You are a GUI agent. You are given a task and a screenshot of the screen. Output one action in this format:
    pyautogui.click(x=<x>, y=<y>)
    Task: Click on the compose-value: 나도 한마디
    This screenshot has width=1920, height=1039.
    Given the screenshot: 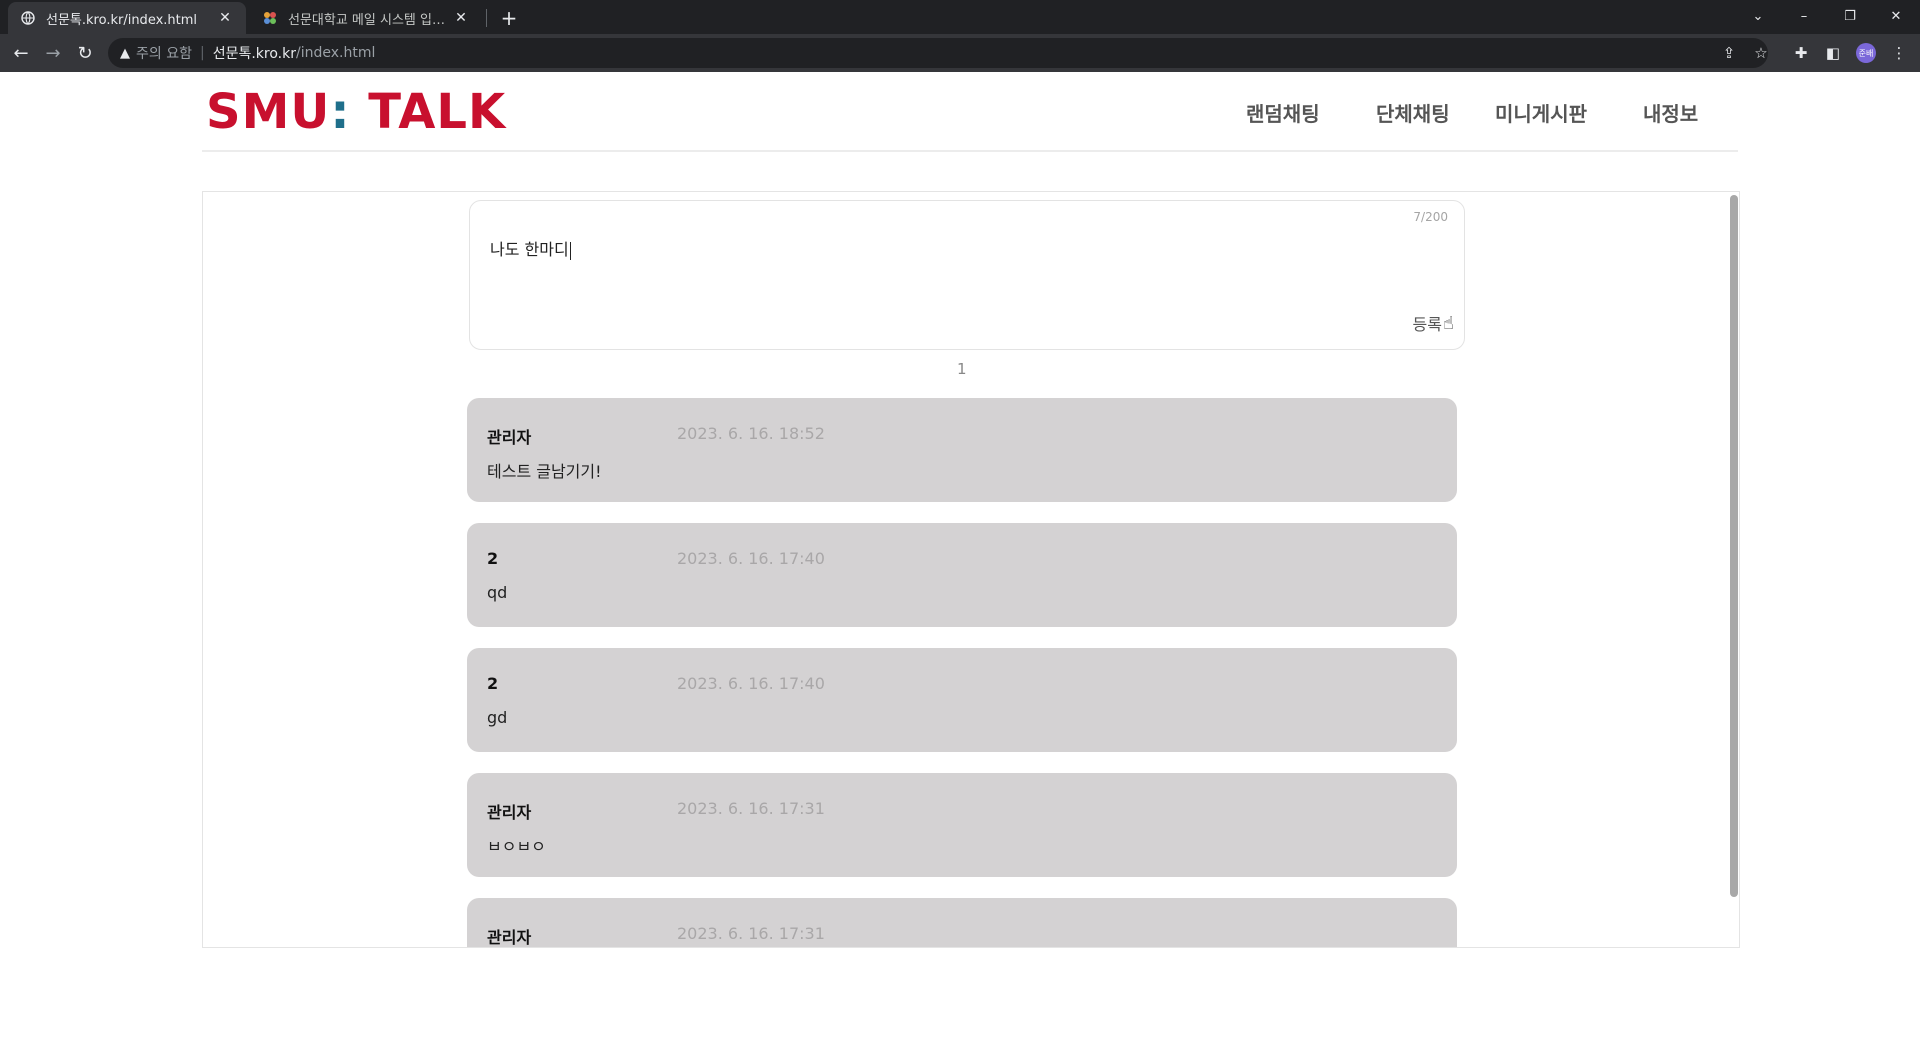 What is the action you would take?
    pyautogui.click(x=529, y=249)
    